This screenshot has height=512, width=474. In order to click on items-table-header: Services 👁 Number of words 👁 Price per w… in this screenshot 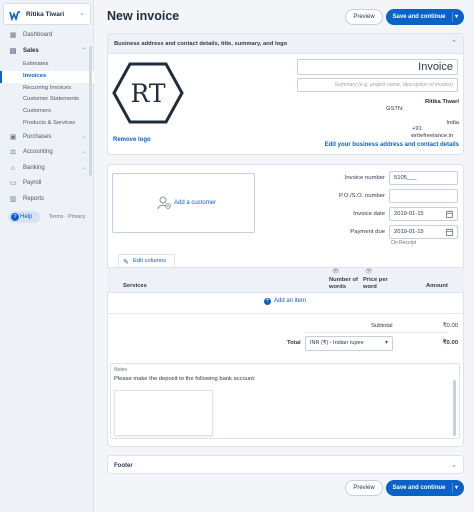, I will do `click(285, 280)`.